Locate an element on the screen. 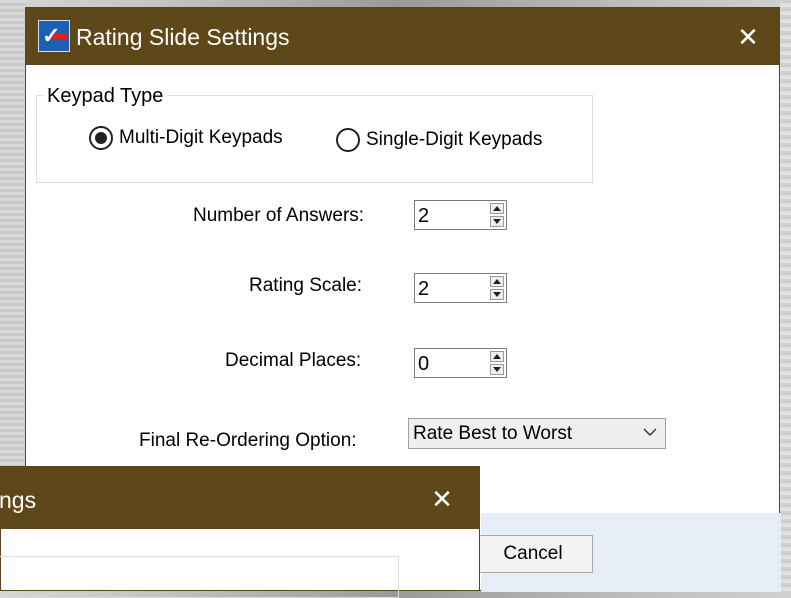 The width and height of the screenshot is (791, 598). number-of-answers-label: Number of Answers: is located at coordinates (279, 215).